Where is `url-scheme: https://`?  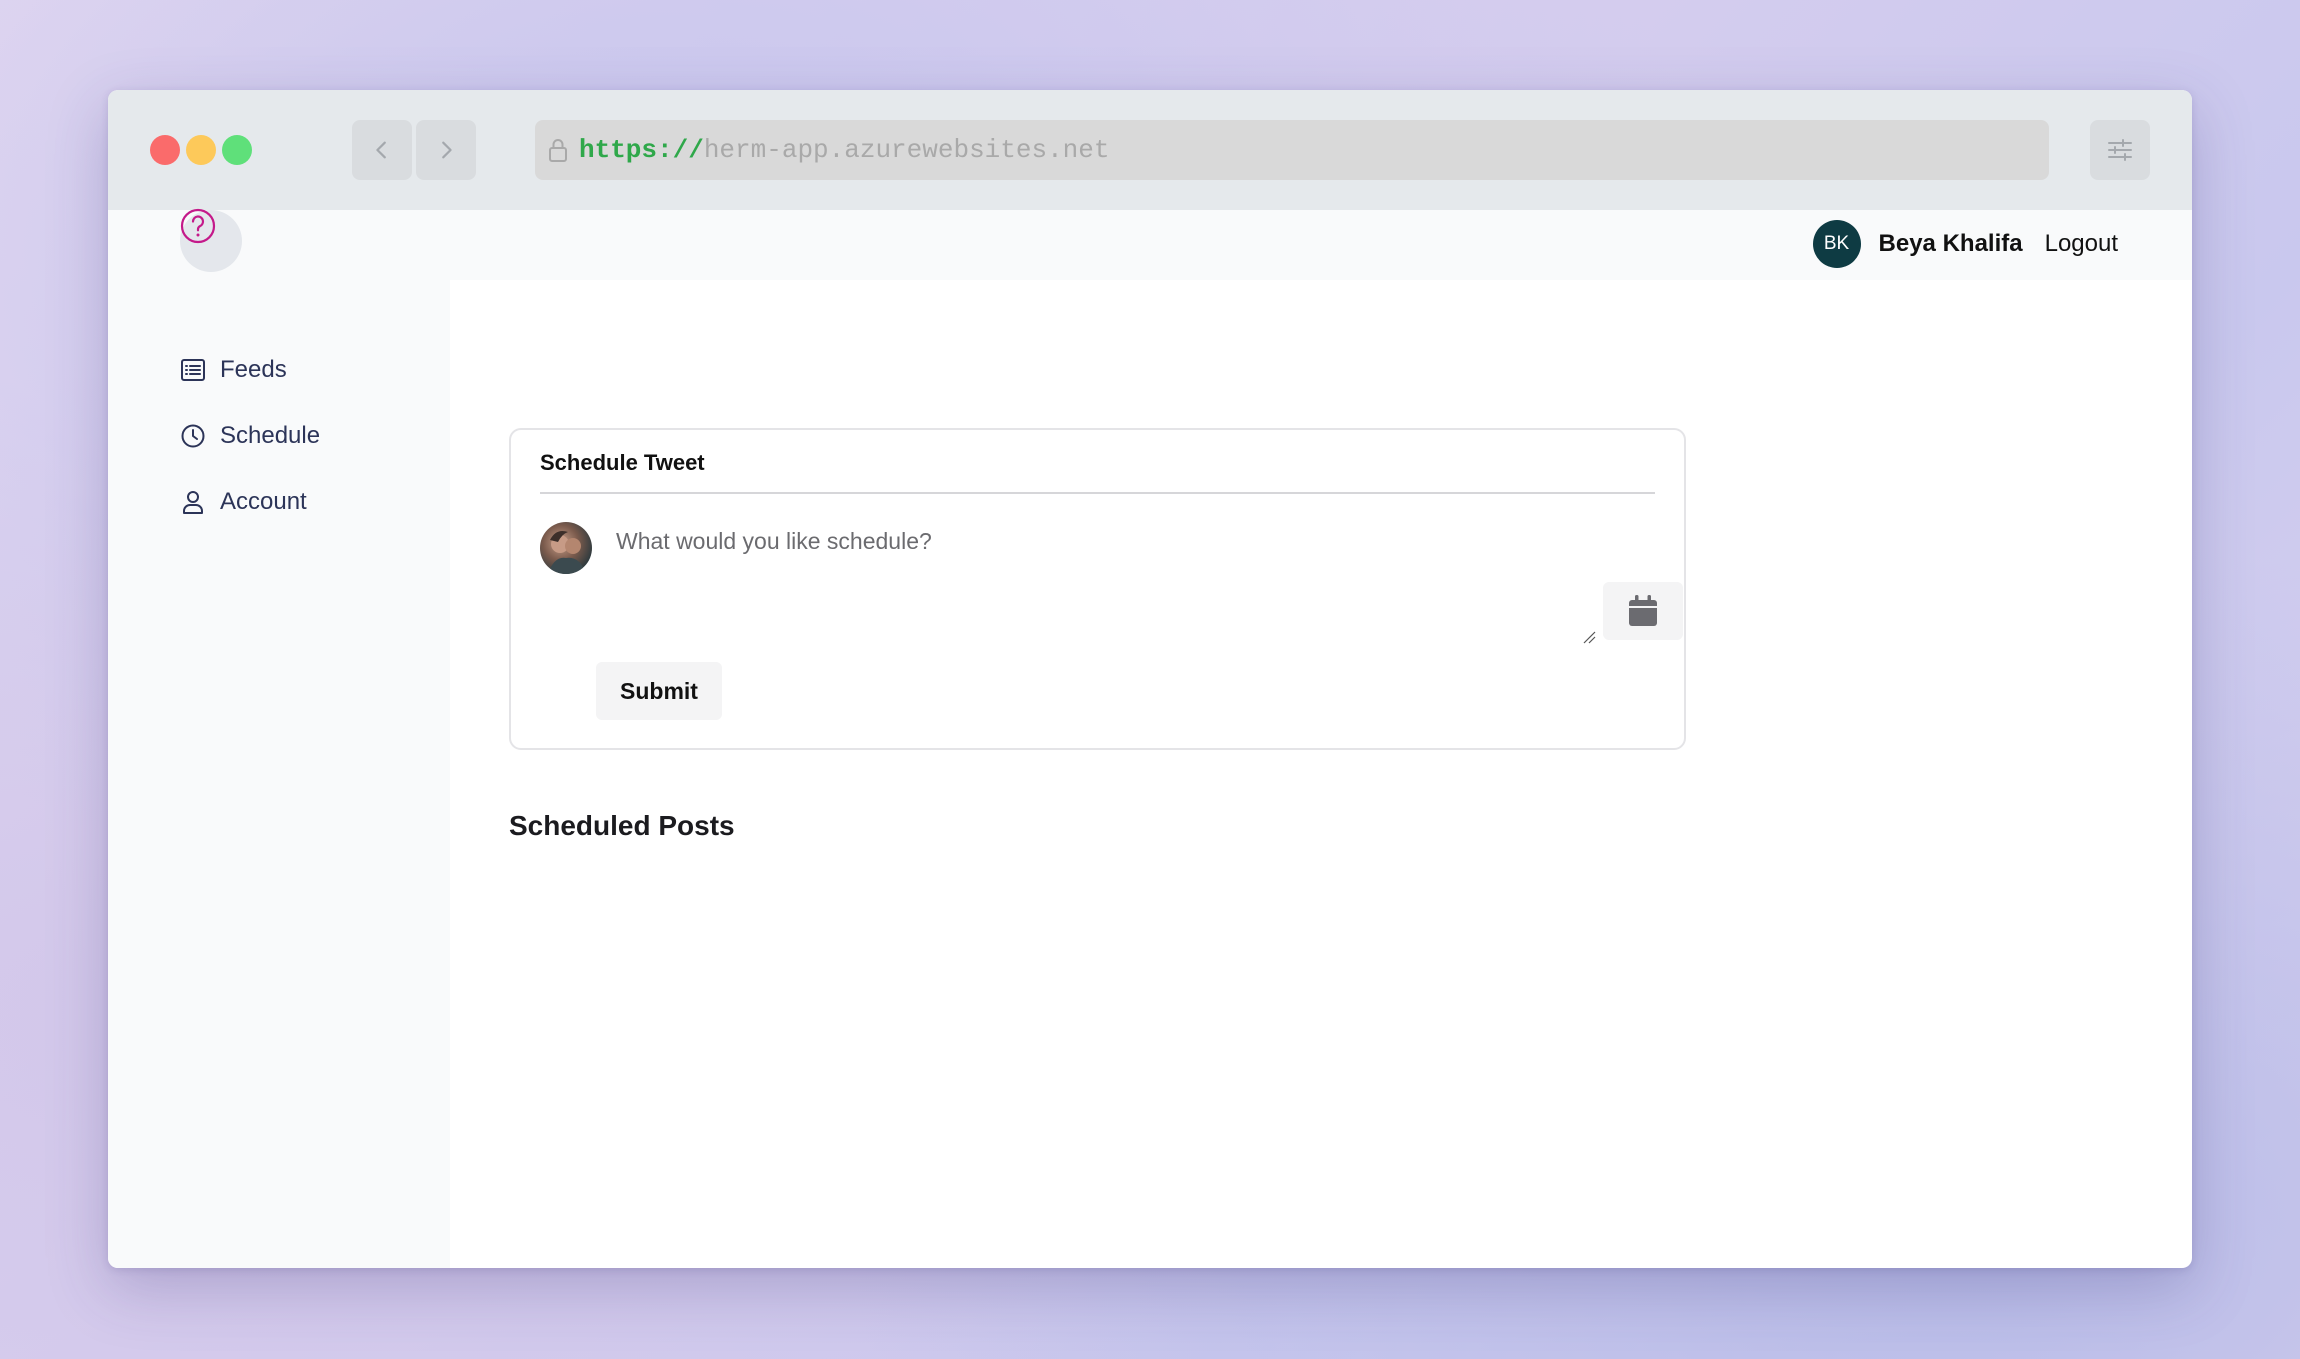
url-scheme: https:// is located at coordinates (641, 150).